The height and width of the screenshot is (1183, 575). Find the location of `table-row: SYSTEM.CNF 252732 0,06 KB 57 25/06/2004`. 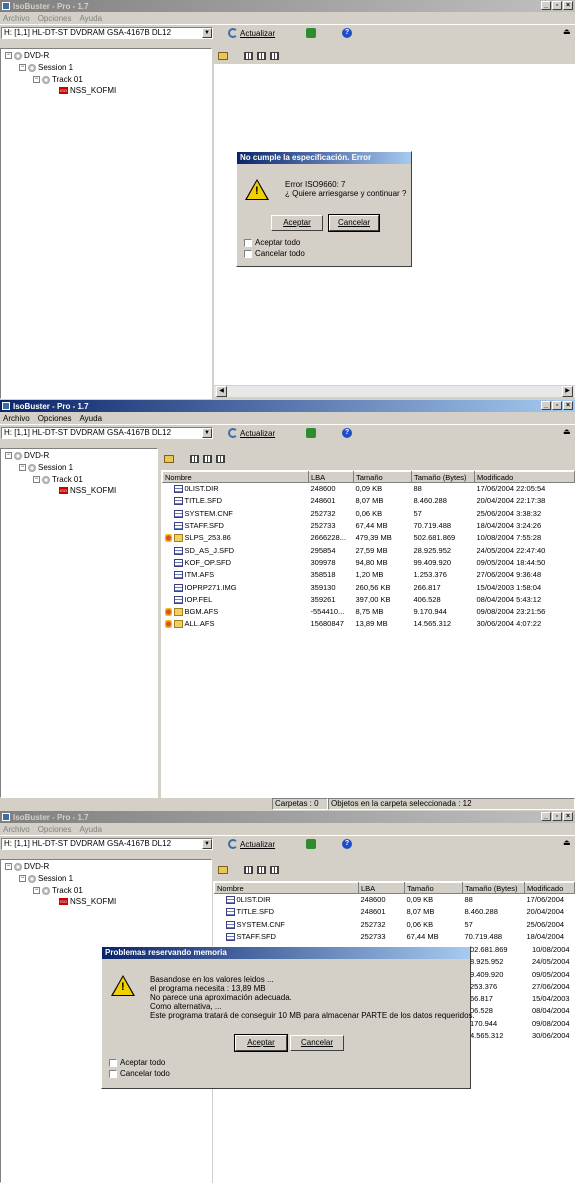

table-row: SYSTEM.CNF 252732 0,06 KB 57 25/06/2004 is located at coordinates (395, 924).